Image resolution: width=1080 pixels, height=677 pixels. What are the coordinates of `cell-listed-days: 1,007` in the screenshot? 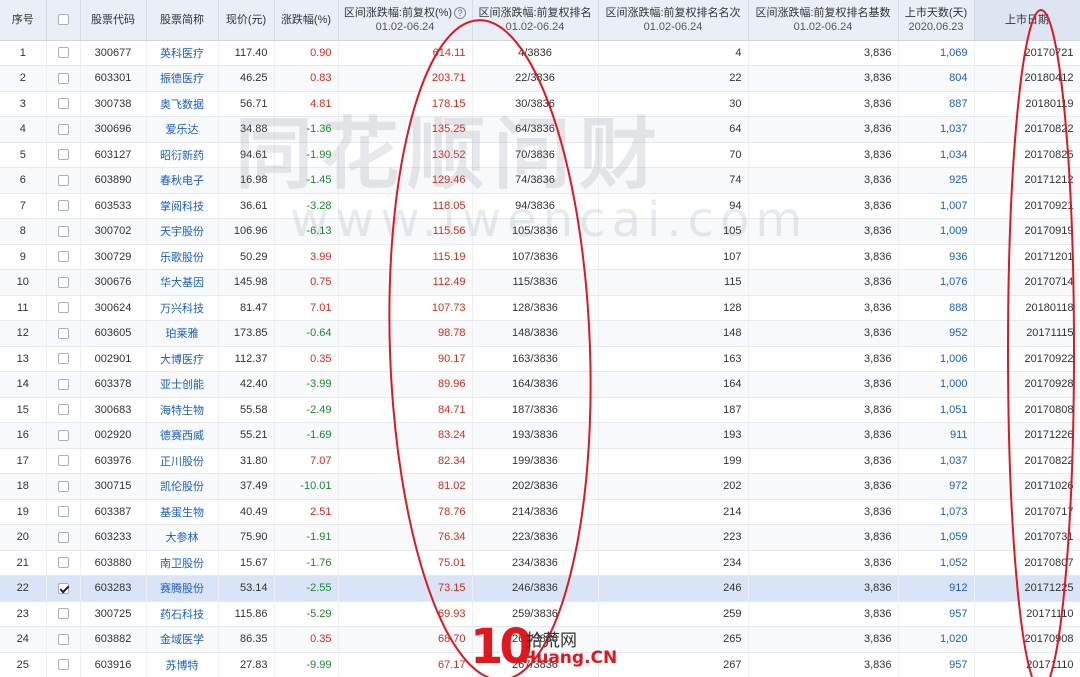 It's located at (936, 206).